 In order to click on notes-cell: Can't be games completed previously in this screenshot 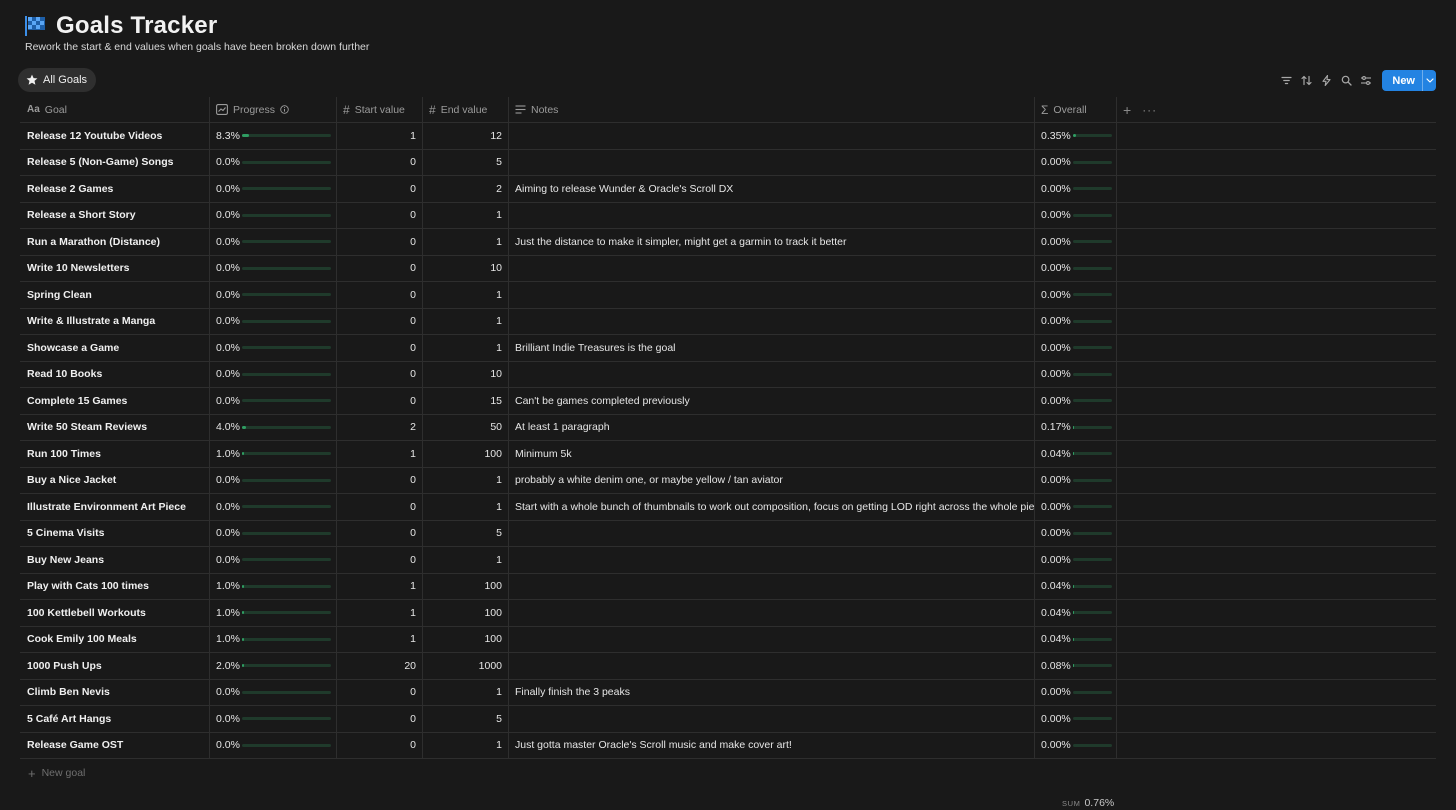, I will do `click(772, 401)`.